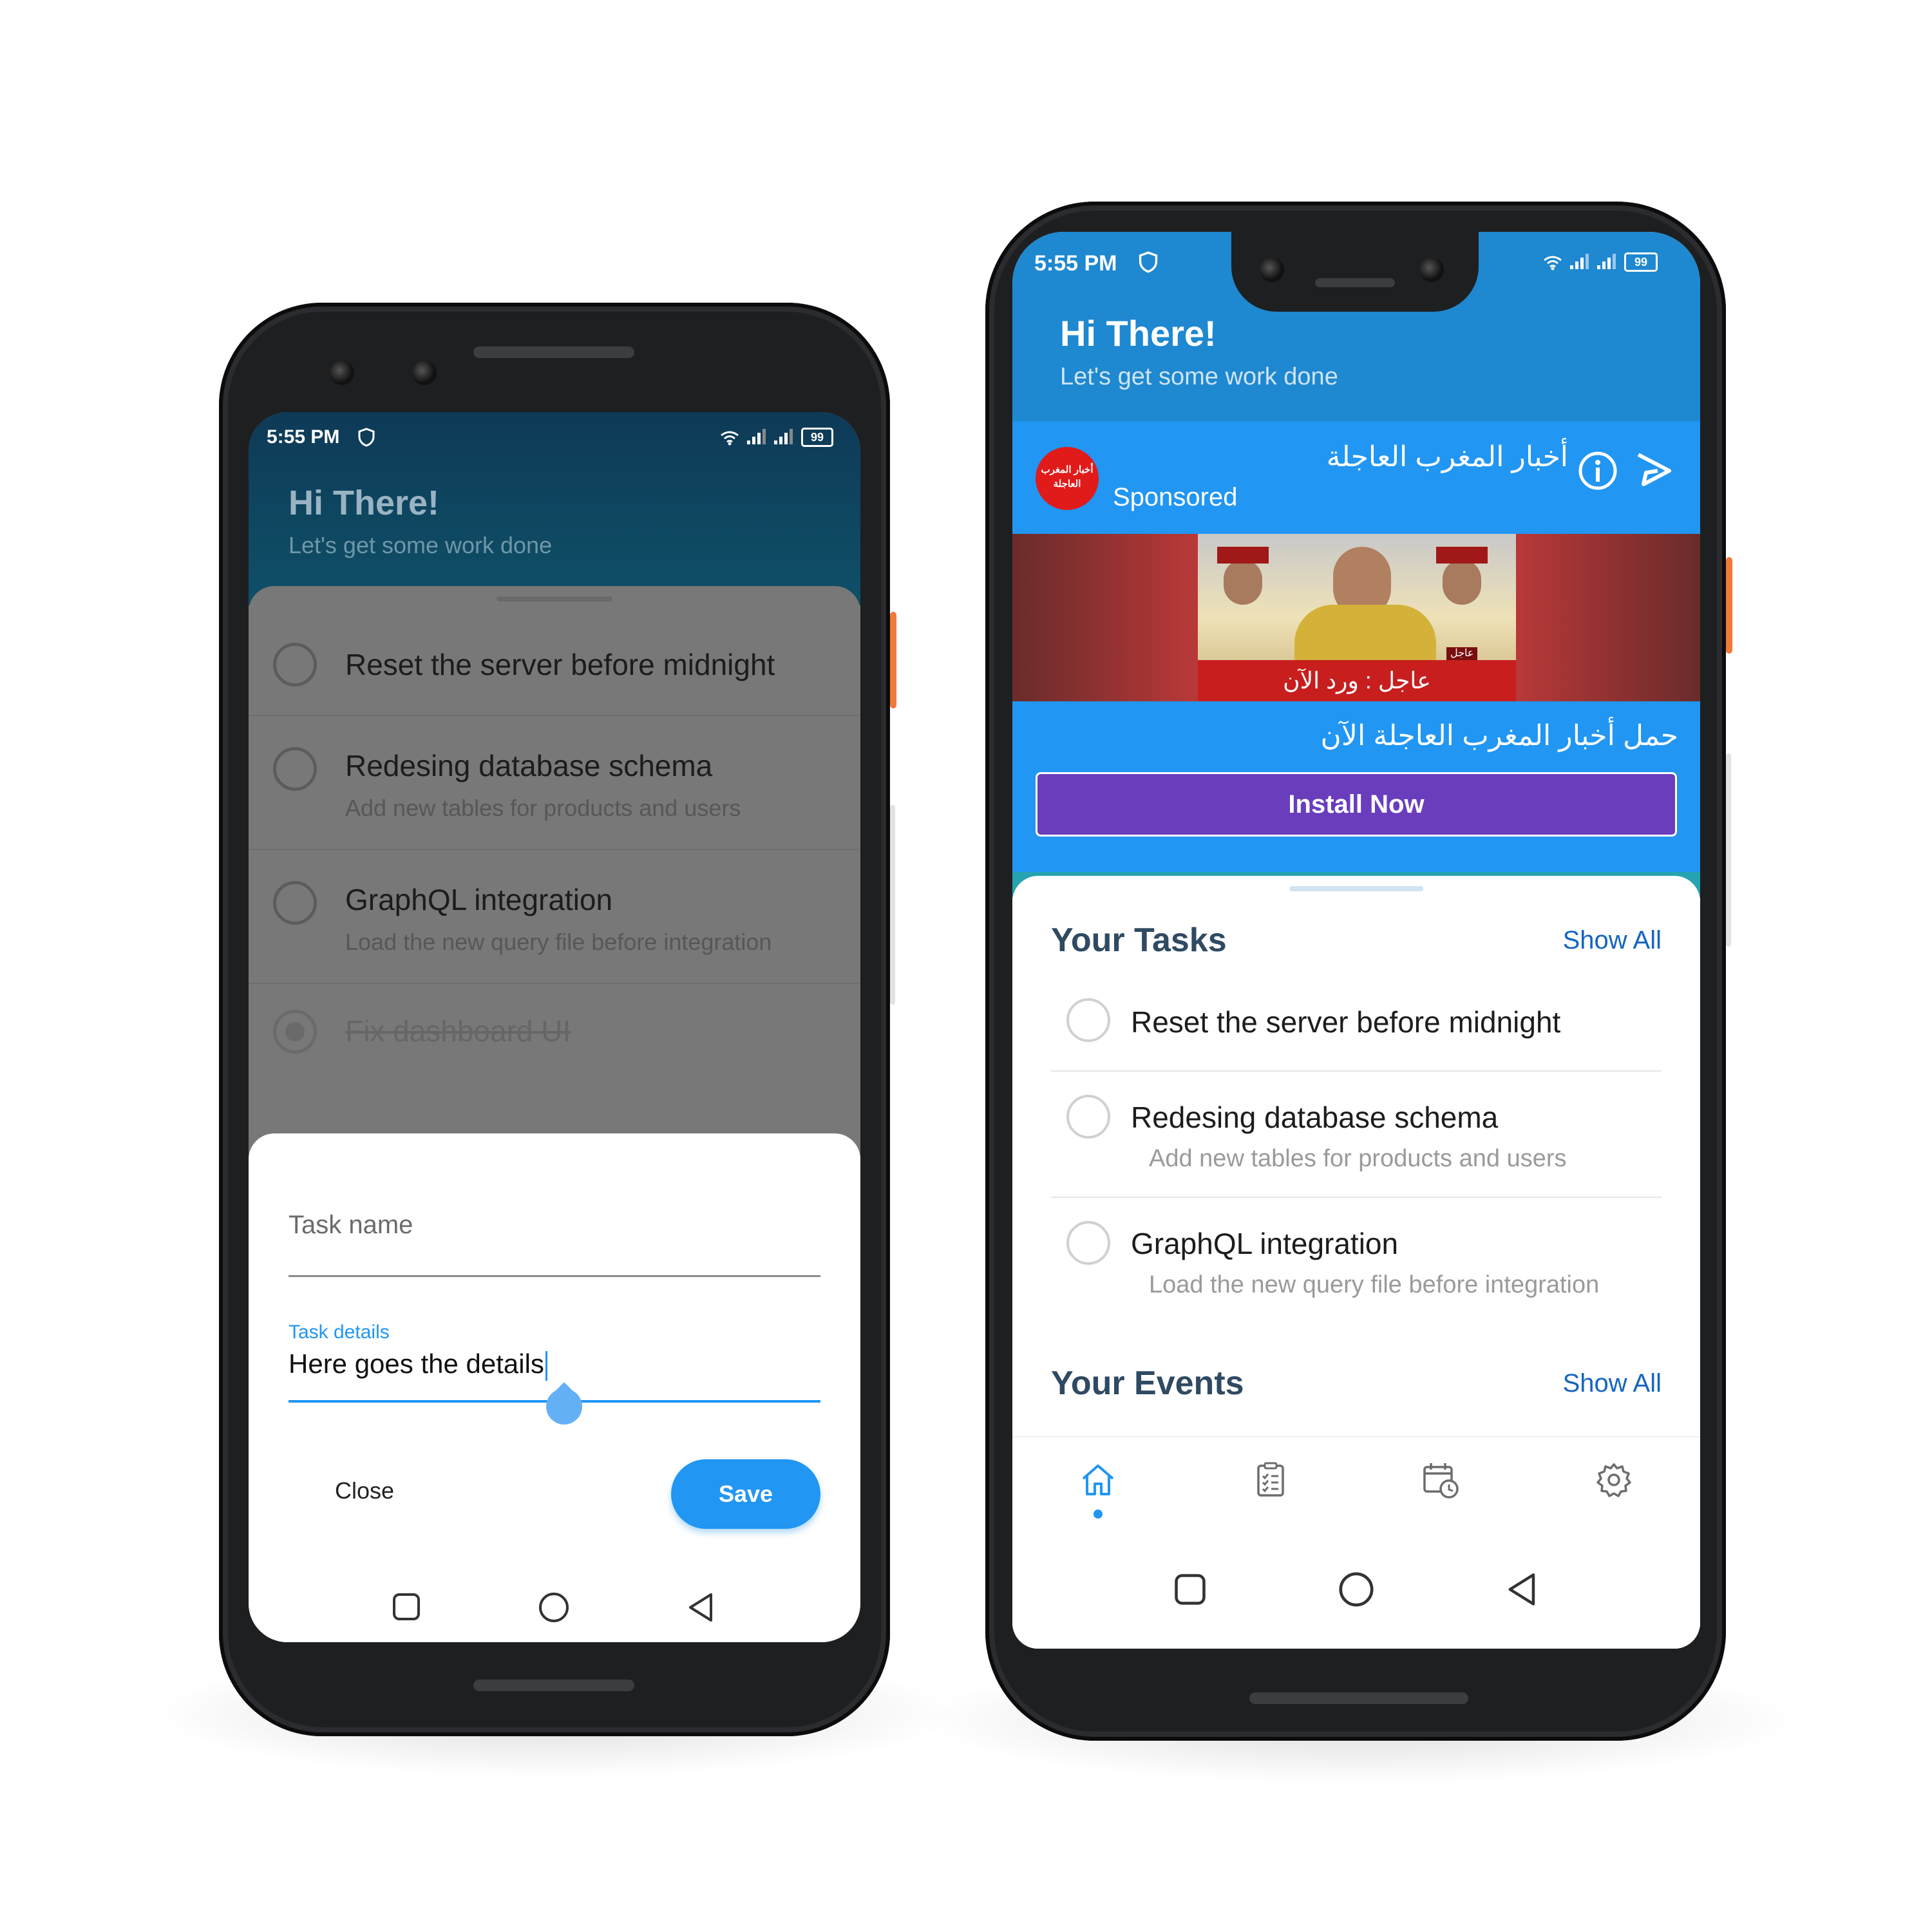  I want to click on your-tasks-title: Your Tasks, so click(1139, 941).